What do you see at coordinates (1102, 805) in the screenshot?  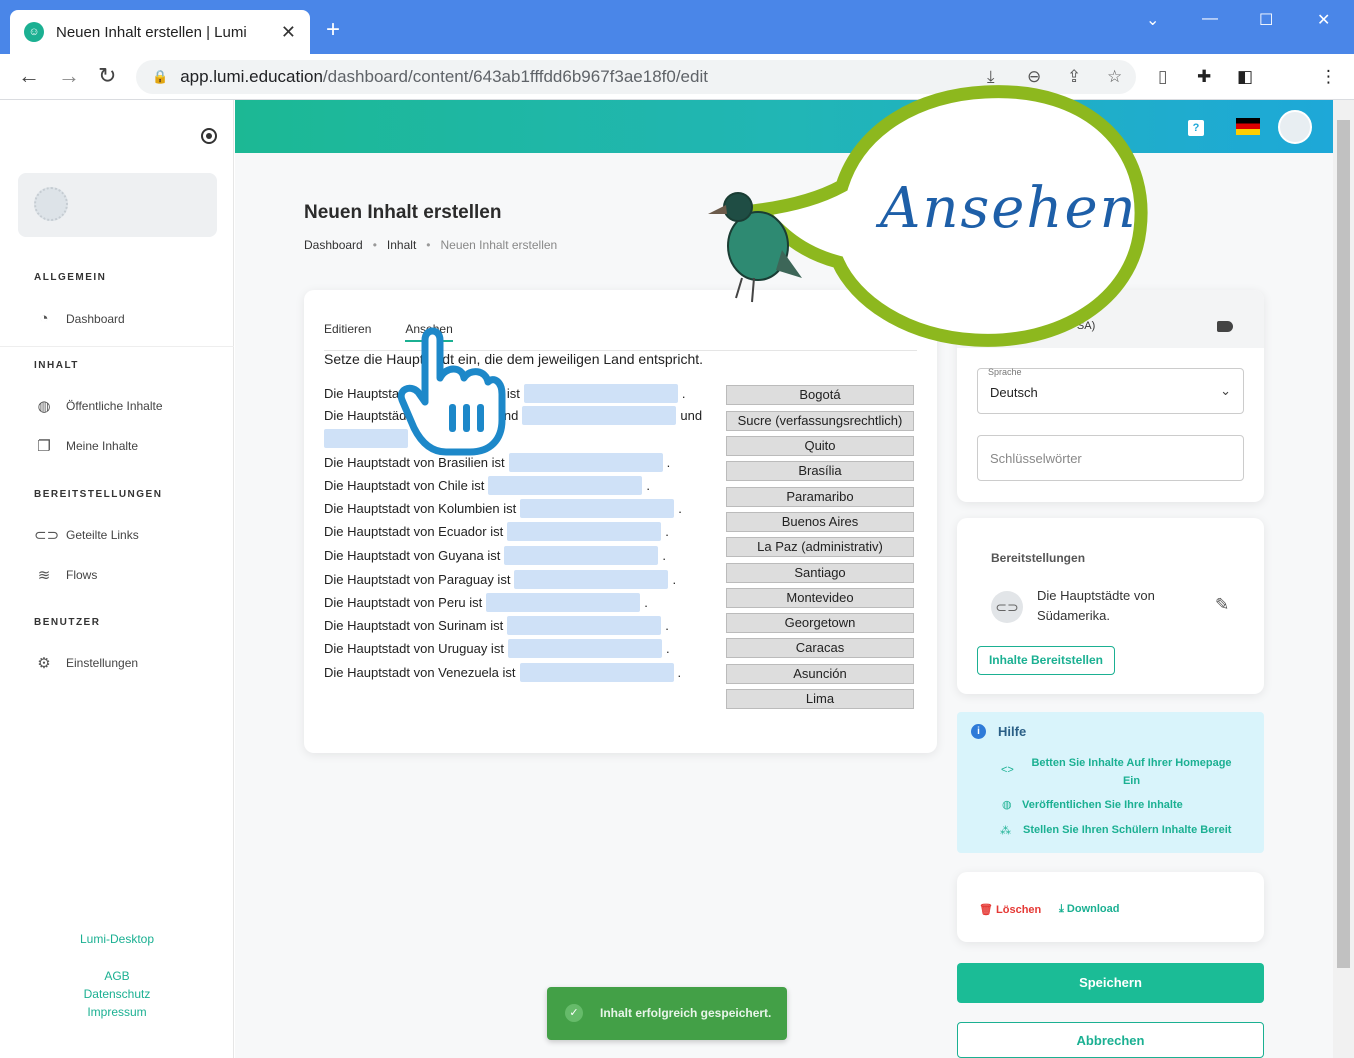 I see `help-link-publish: Veröffentlichen Sie Ihre Inhalte` at bounding box center [1102, 805].